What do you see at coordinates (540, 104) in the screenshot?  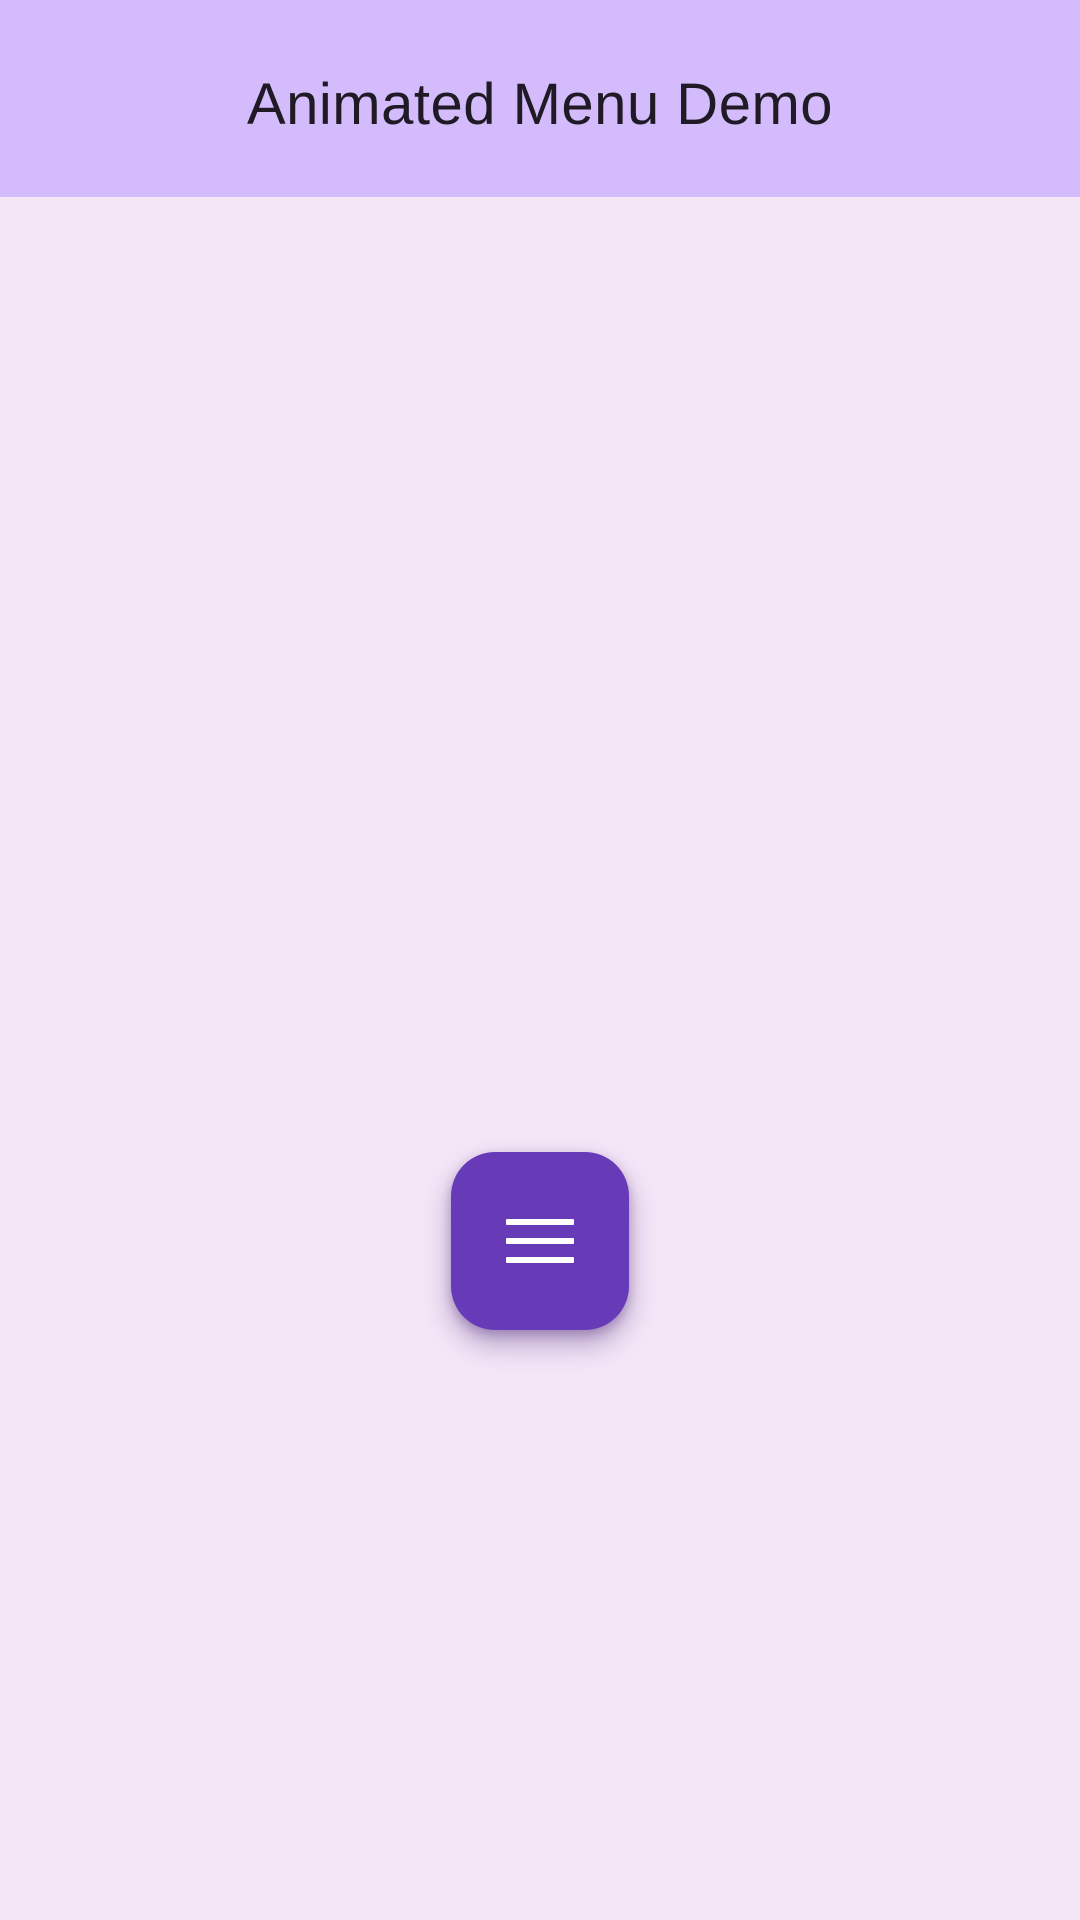 I see `app-title: Animated Menu Demo` at bounding box center [540, 104].